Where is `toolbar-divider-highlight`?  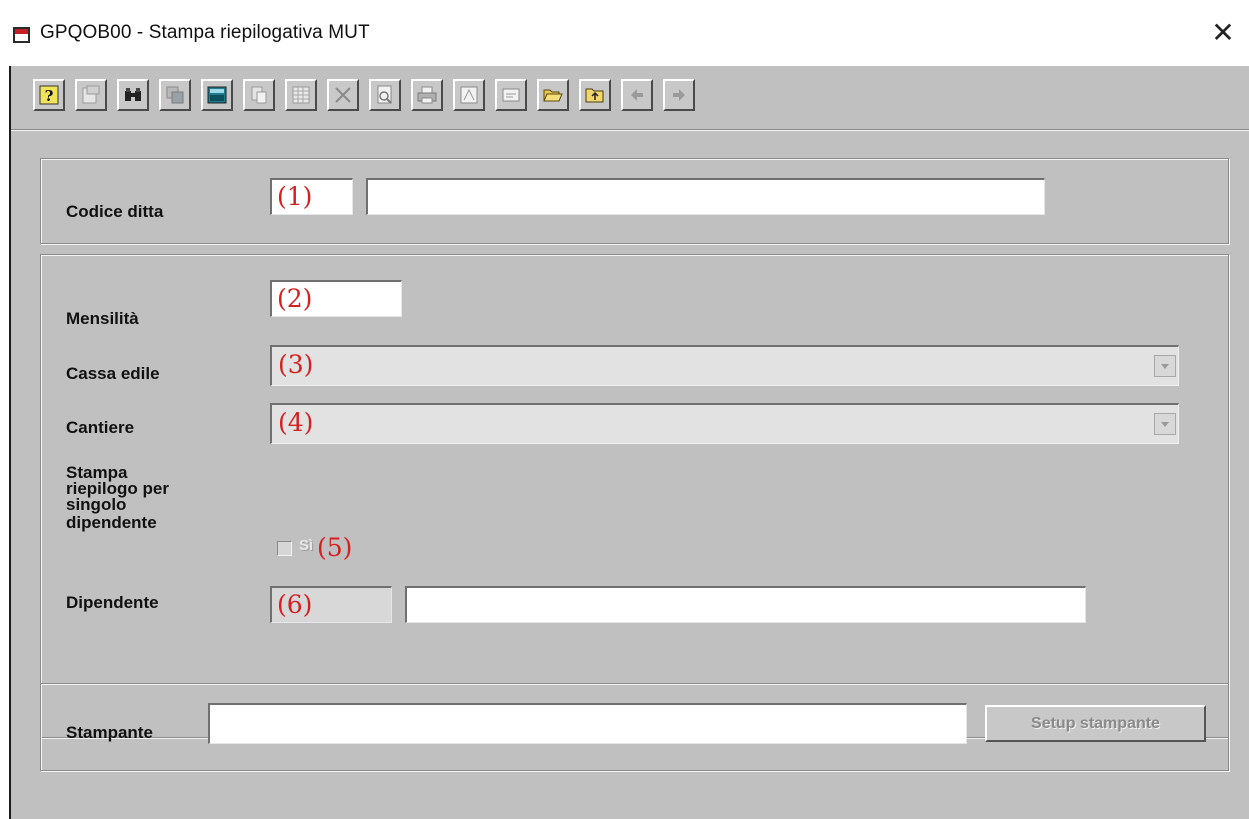 toolbar-divider-highlight is located at coordinates (630, 130).